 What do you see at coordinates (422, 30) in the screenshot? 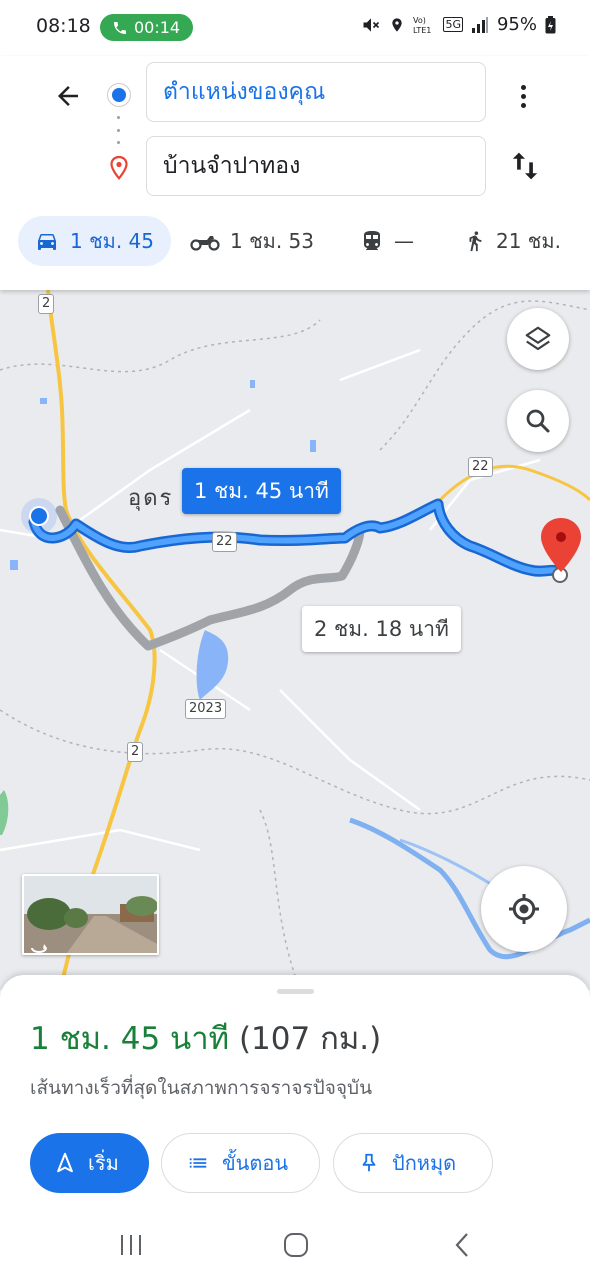
I see `svg-text: LTE1` at bounding box center [422, 30].